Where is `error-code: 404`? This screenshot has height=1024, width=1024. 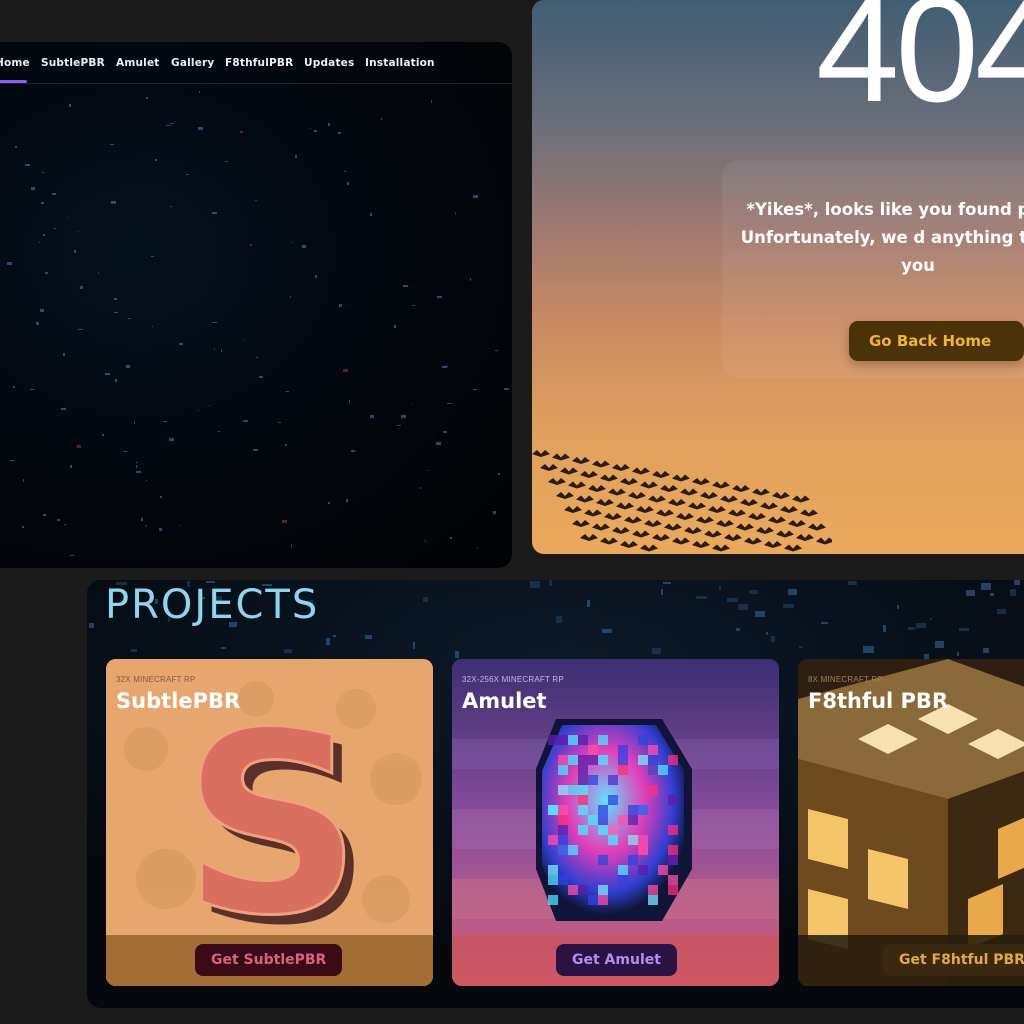 error-code: 404 is located at coordinates (920, 66).